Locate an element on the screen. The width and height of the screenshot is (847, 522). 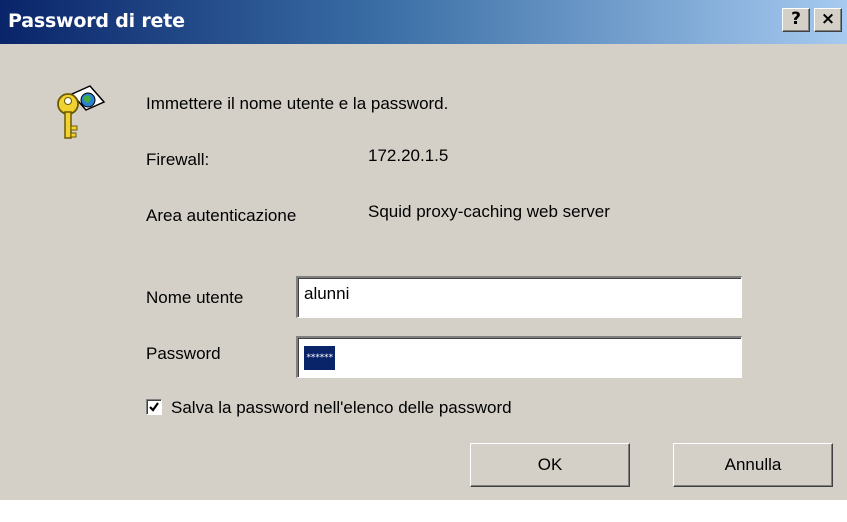
firewall-label: Firewall: is located at coordinates (178, 159).